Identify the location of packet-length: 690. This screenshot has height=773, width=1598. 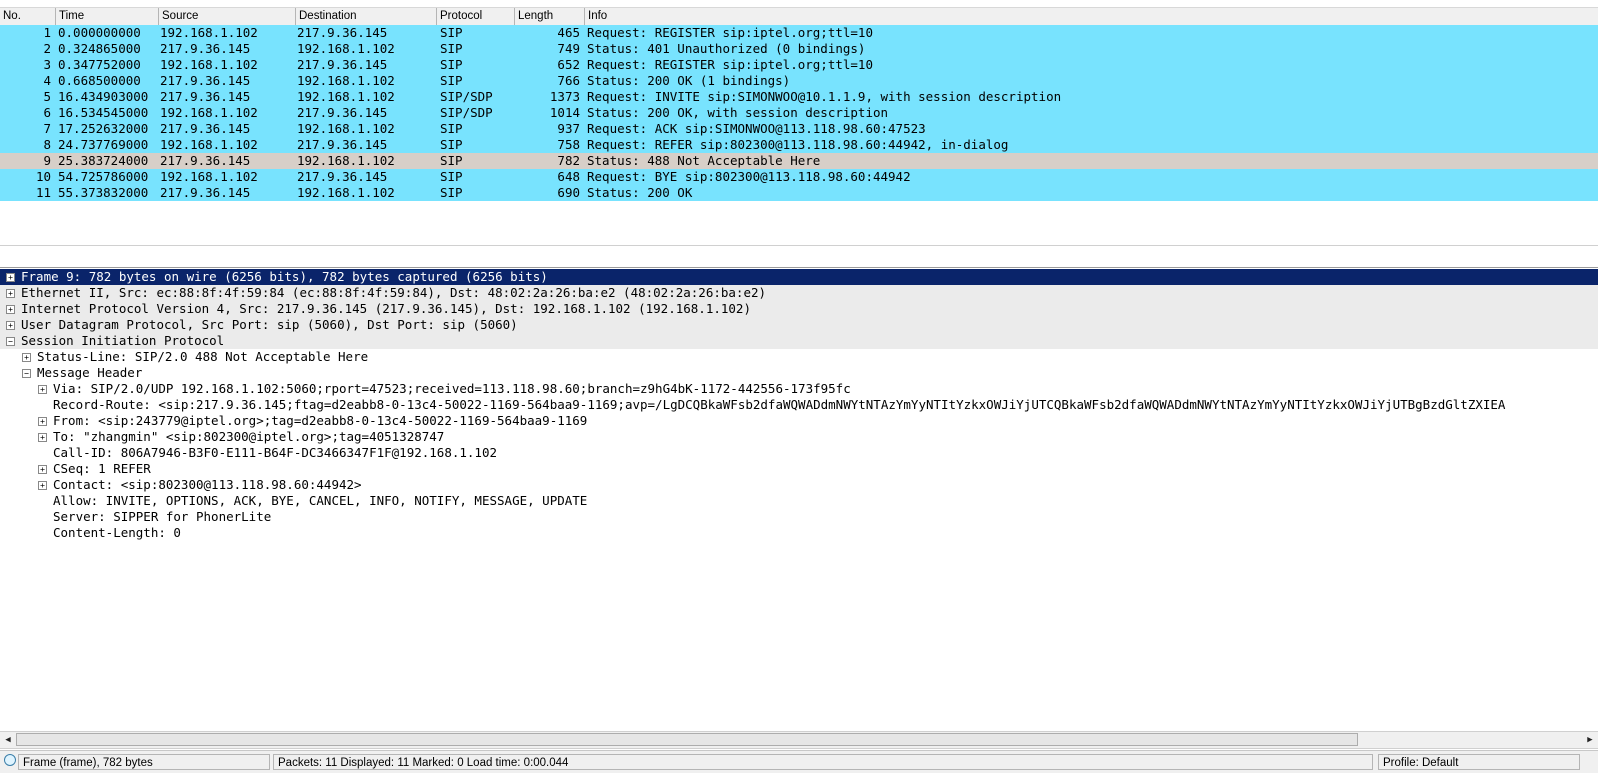
(568, 192).